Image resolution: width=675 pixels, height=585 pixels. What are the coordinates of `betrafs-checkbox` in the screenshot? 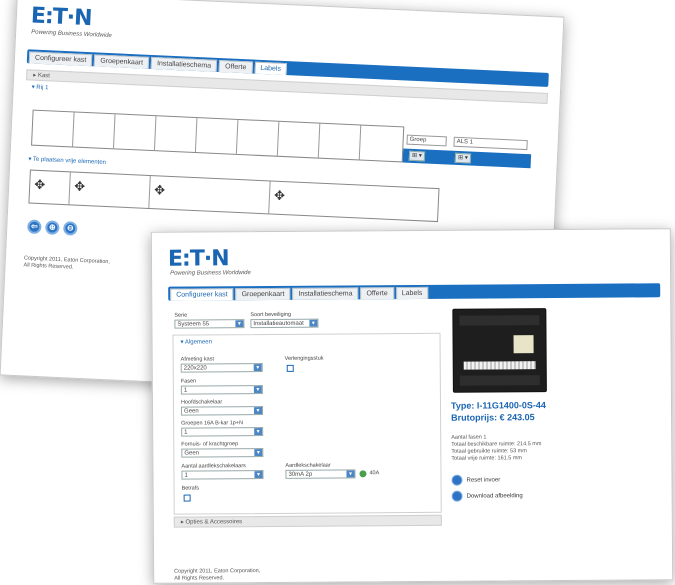 It's located at (187, 498).